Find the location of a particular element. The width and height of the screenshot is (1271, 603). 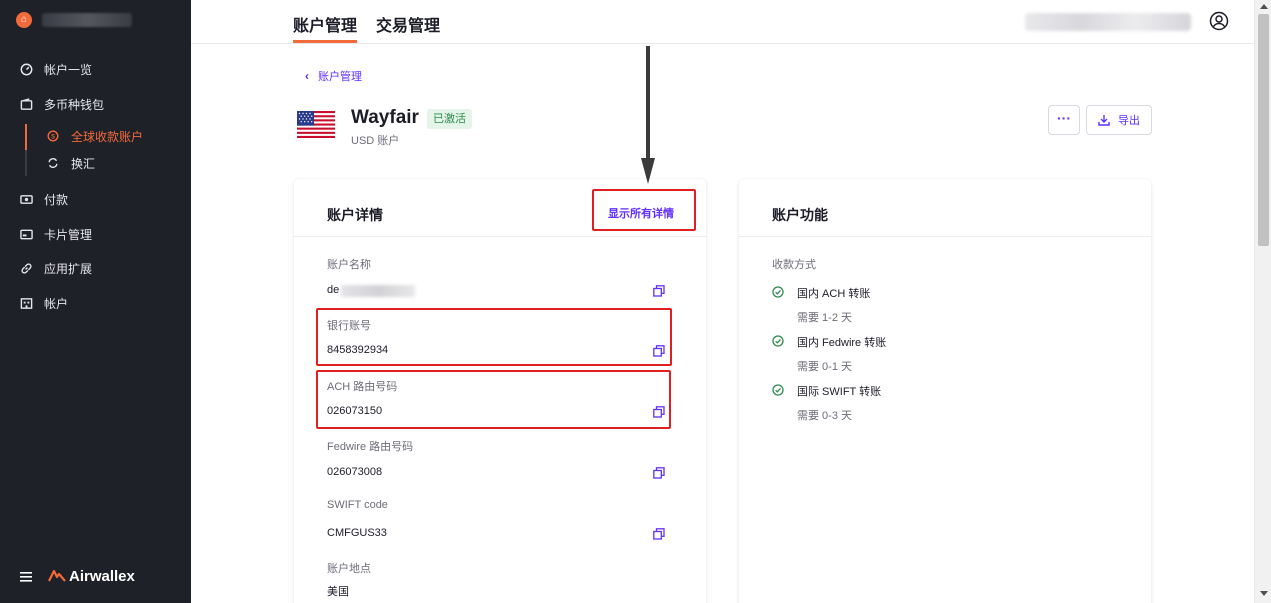

sidebar-subitem-exchange: 换汇 is located at coordinates (108, 163).